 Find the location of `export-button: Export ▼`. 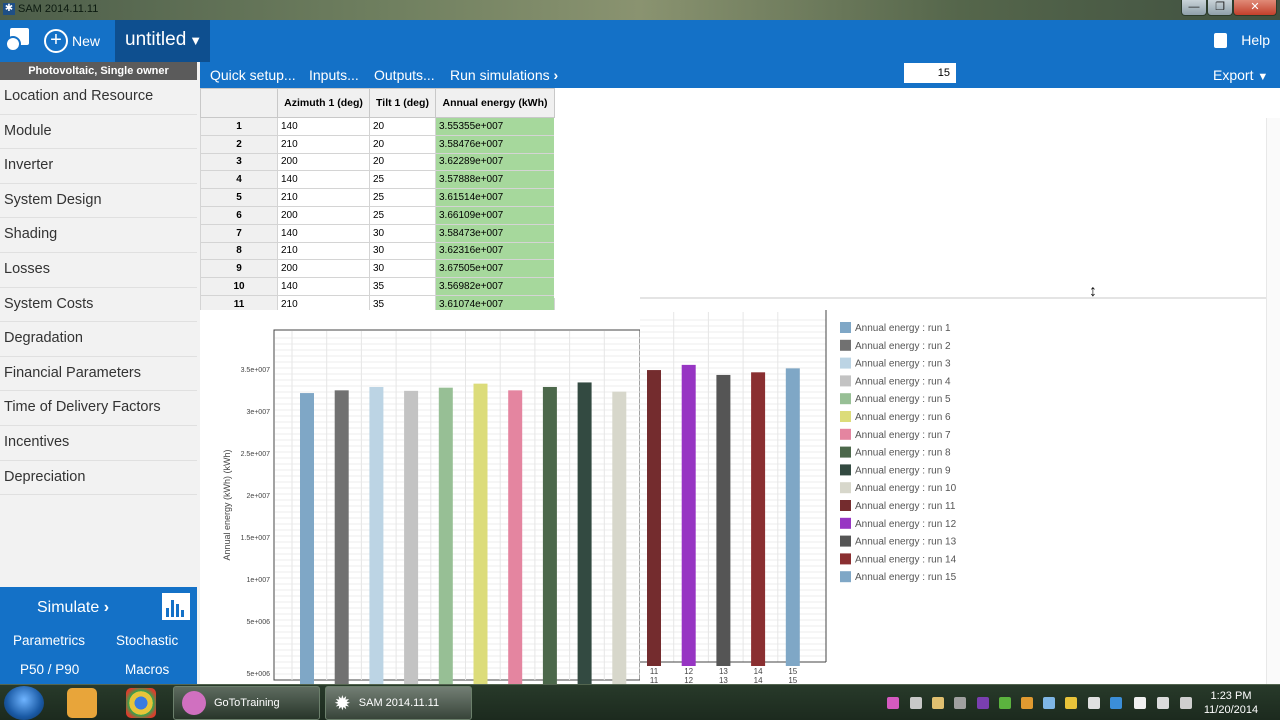

export-button: Export ▼ is located at coordinates (1240, 75).